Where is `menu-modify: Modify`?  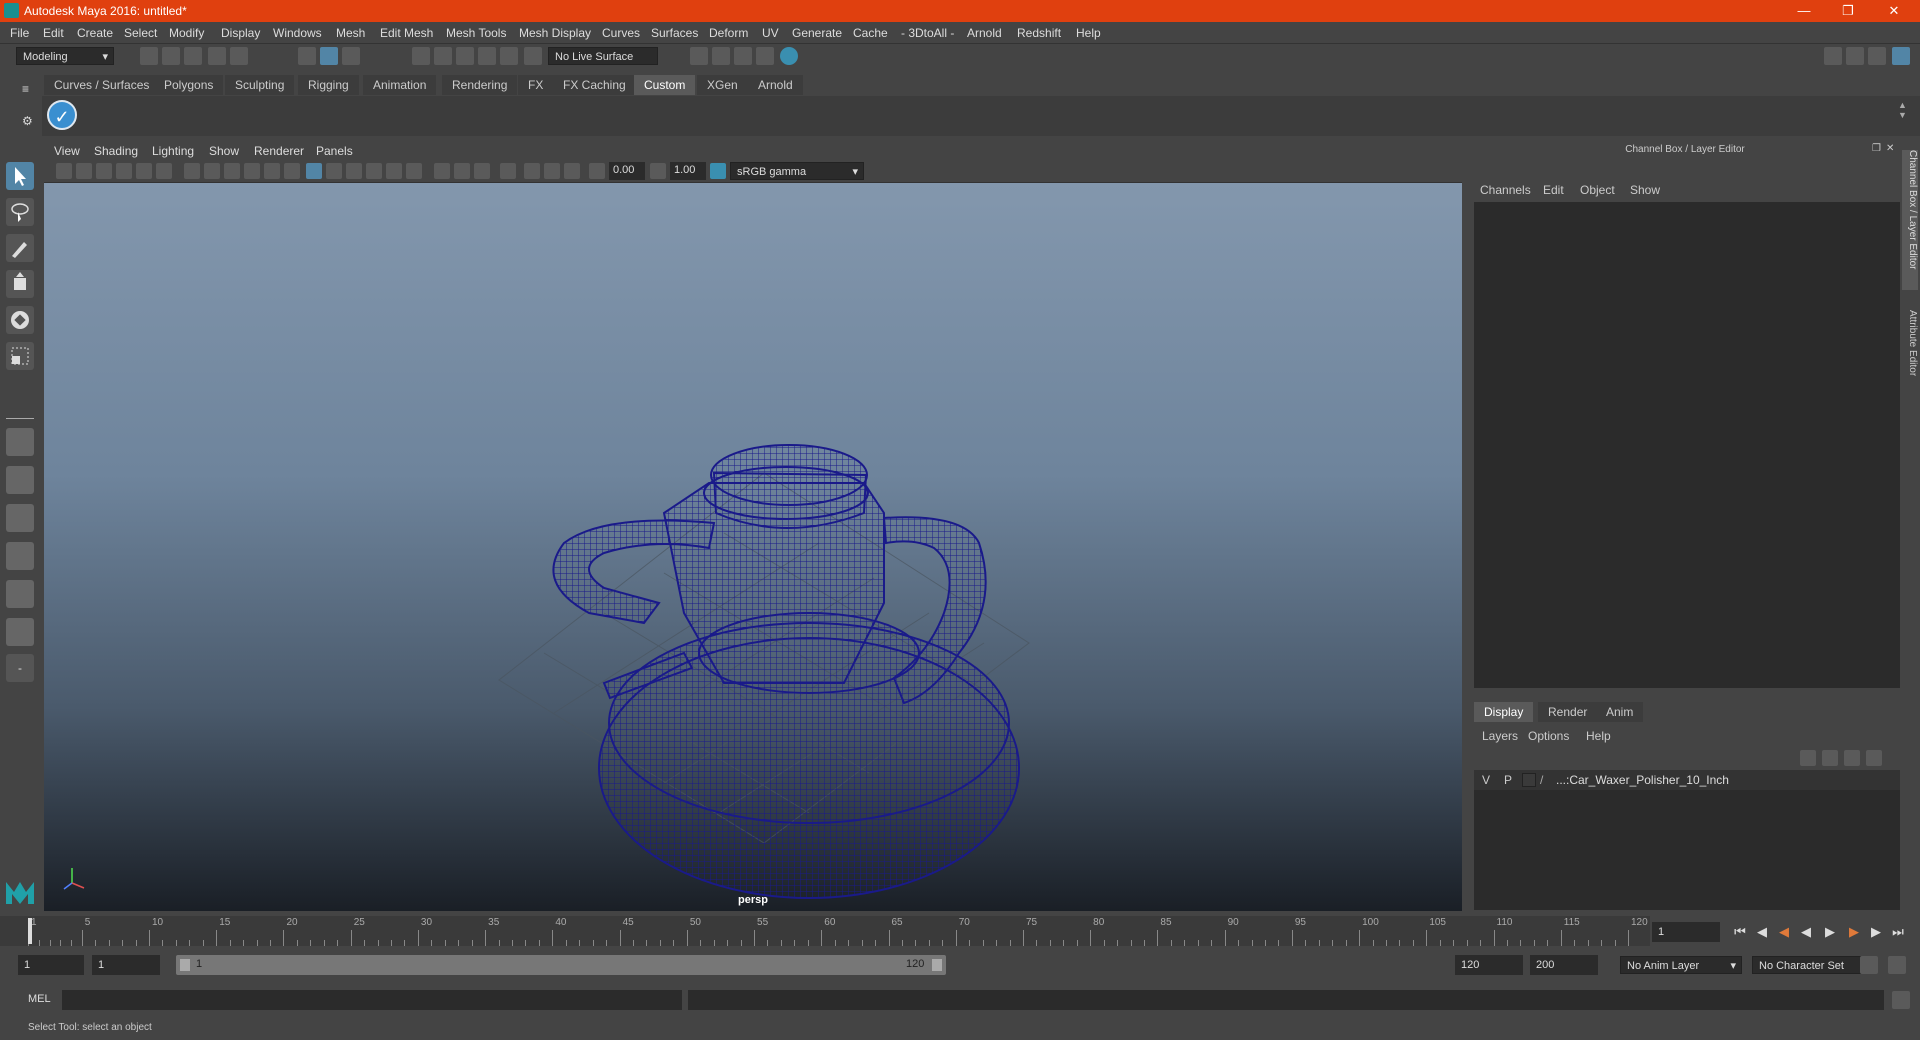
menu-modify: Modify is located at coordinates (186, 33).